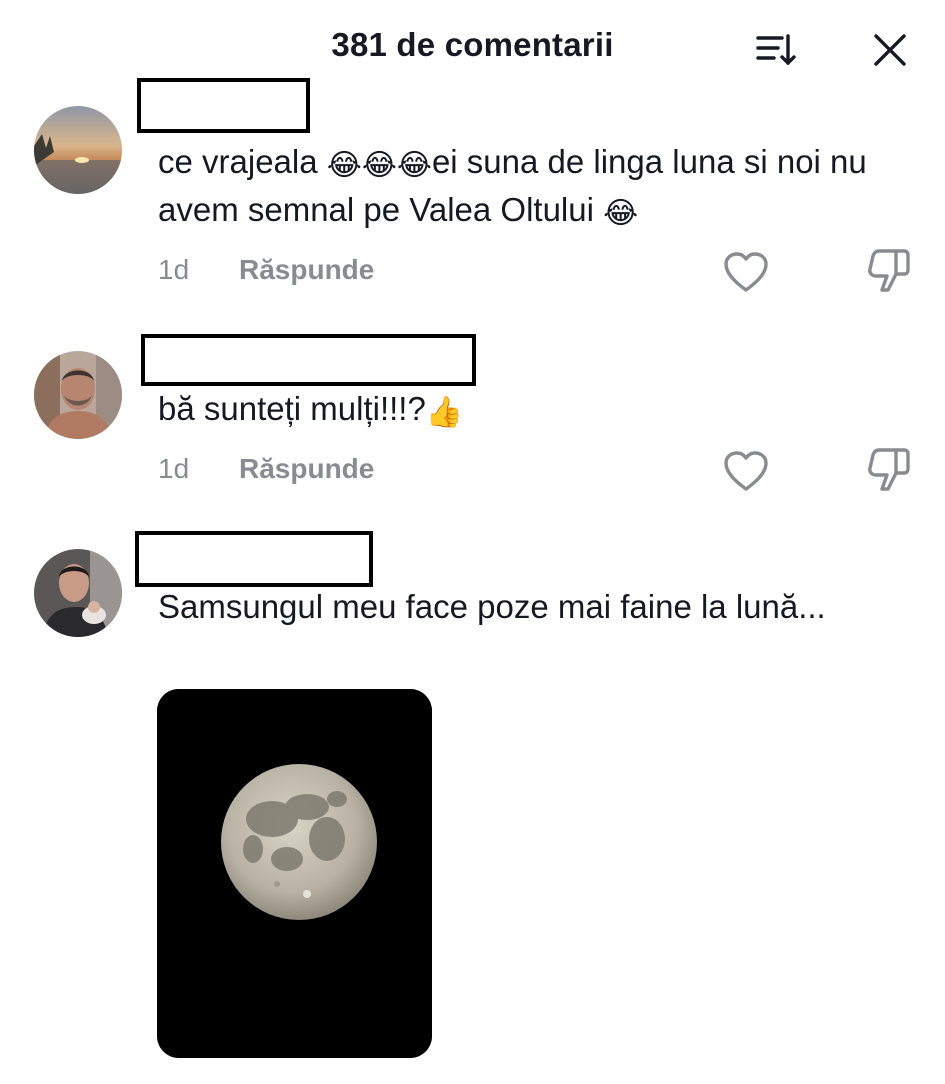 The image size is (945, 1084). I want to click on comments-count-title: 381 de comentarii, so click(472, 44).